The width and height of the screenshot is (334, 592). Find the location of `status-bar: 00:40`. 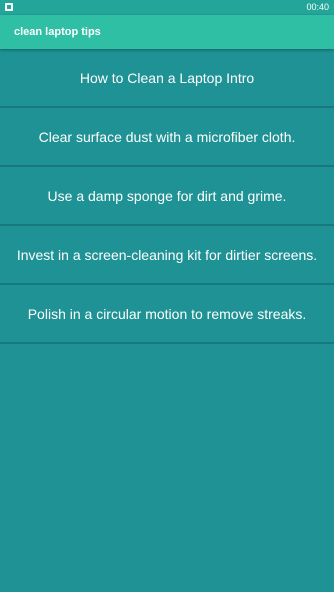

status-bar: 00:40 is located at coordinates (167, 7).